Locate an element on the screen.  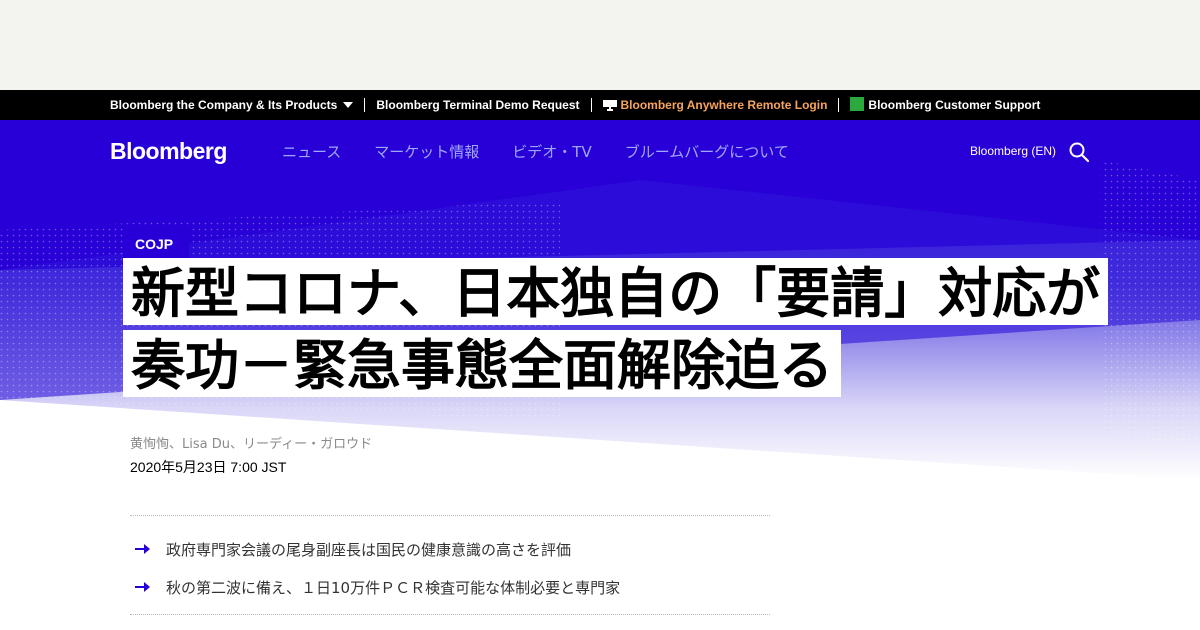
anywhere-login-label: Bloomberg Anywhere Remote Login is located at coordinates (724, 105).